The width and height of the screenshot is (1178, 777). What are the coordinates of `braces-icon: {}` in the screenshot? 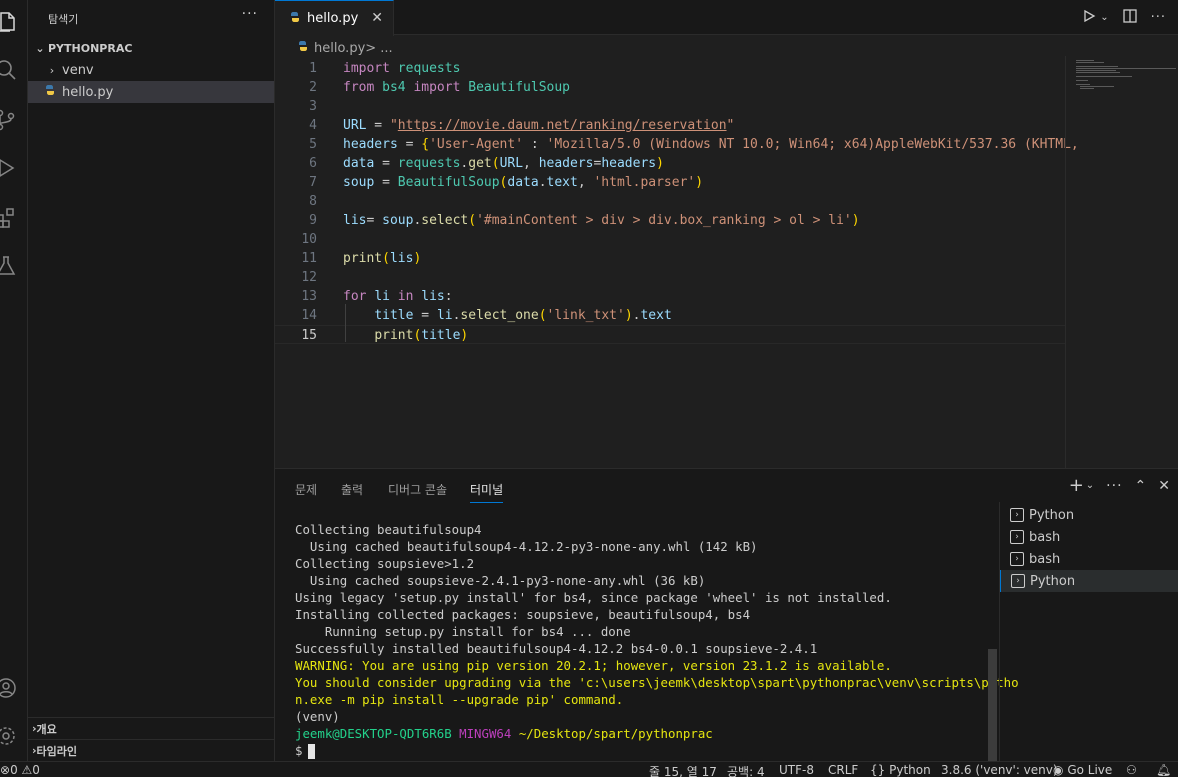 It's located at (878, 770).